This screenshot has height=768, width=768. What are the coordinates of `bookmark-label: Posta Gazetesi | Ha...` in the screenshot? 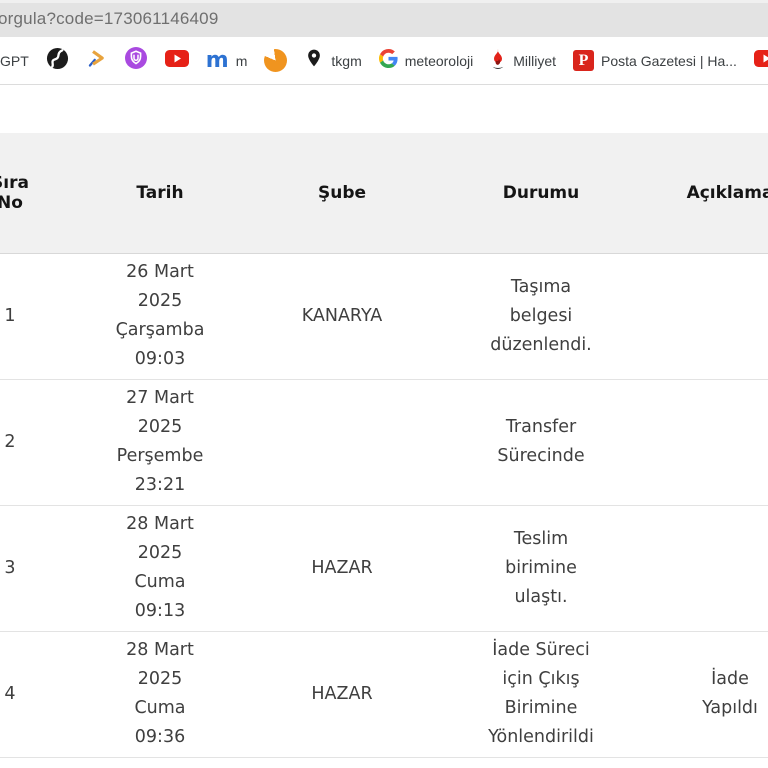 It's located at (669, 60).